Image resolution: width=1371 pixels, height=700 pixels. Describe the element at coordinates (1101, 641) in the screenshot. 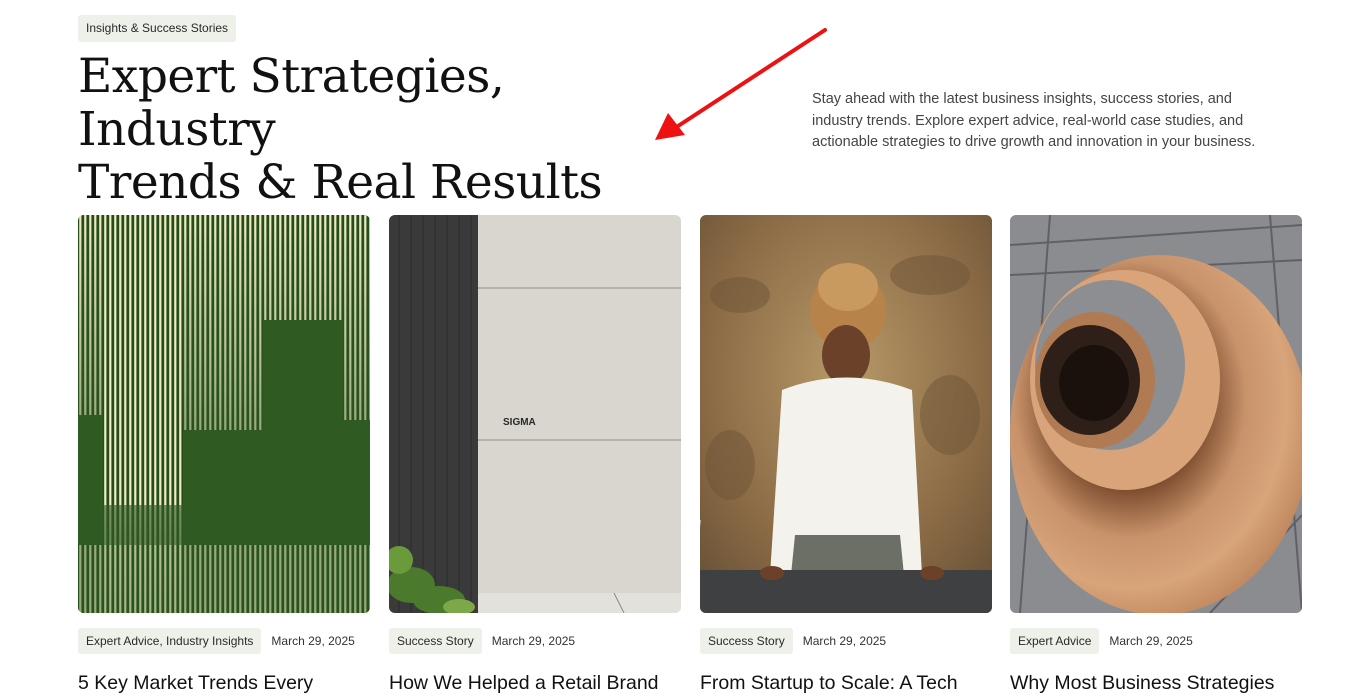

I see `article-meta: Expert Advice March 29, 2025` at that location.